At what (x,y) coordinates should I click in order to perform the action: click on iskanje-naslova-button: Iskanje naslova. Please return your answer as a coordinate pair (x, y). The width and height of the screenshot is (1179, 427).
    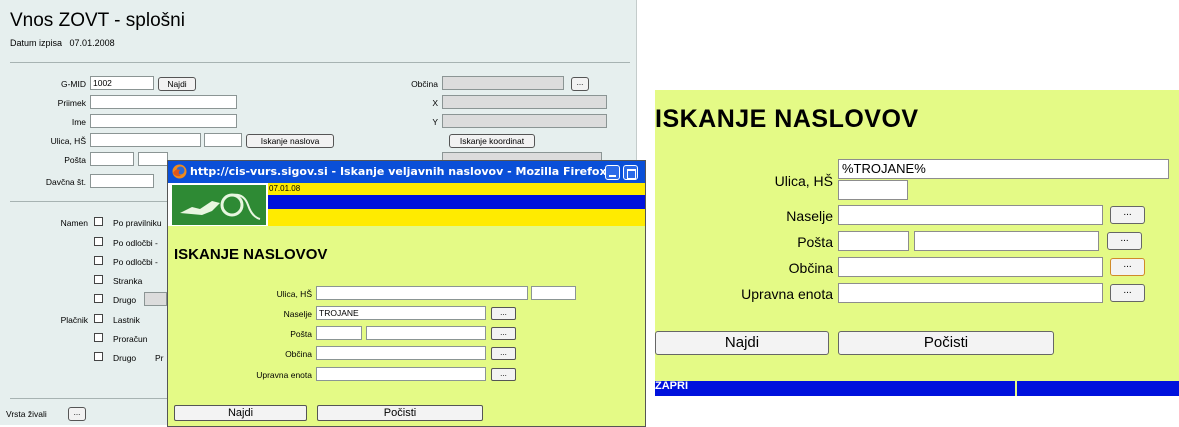
    Looking at the image, I should click on (290, 141).